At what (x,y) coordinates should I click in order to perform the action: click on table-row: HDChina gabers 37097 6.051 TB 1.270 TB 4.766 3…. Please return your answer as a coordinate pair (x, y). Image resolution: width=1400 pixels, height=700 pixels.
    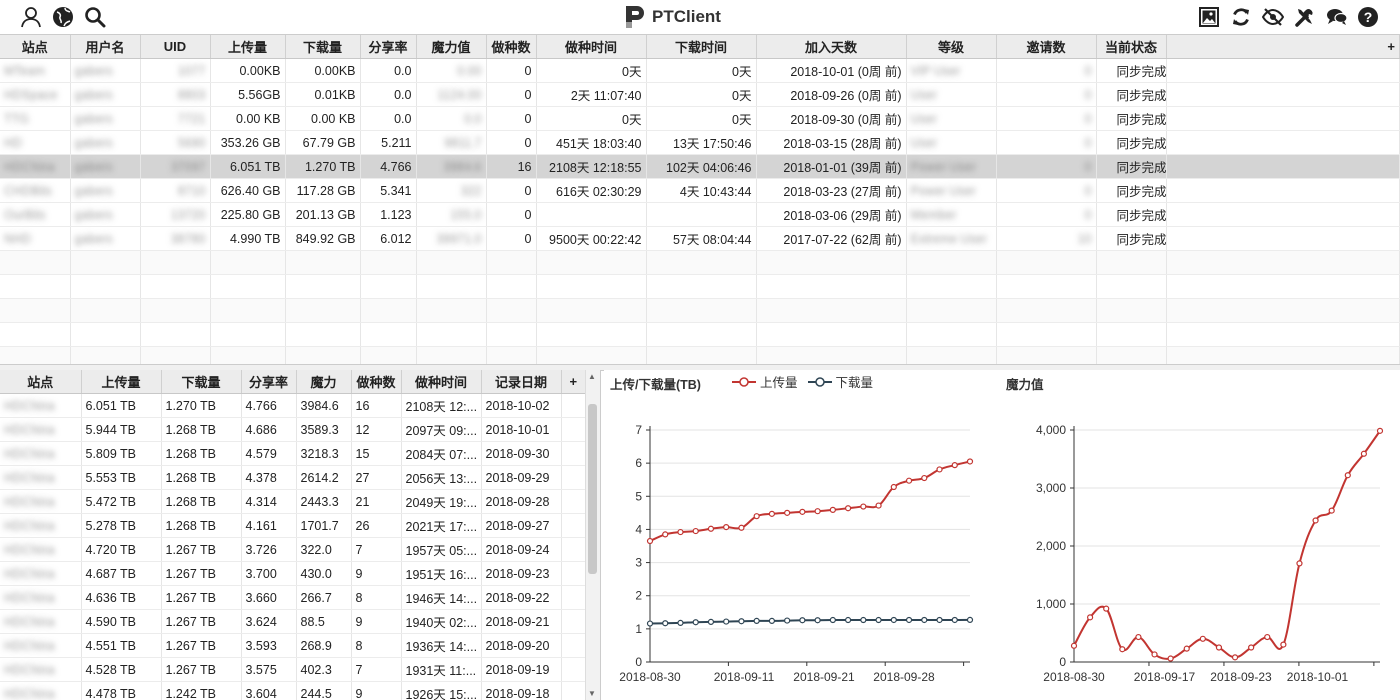
    Looking at the image, I should click on (700, 166).